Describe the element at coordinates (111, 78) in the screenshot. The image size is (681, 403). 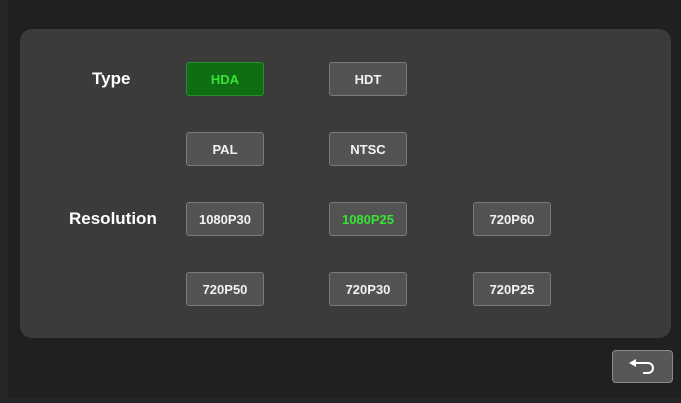
I see `type-label: Type` at that location.